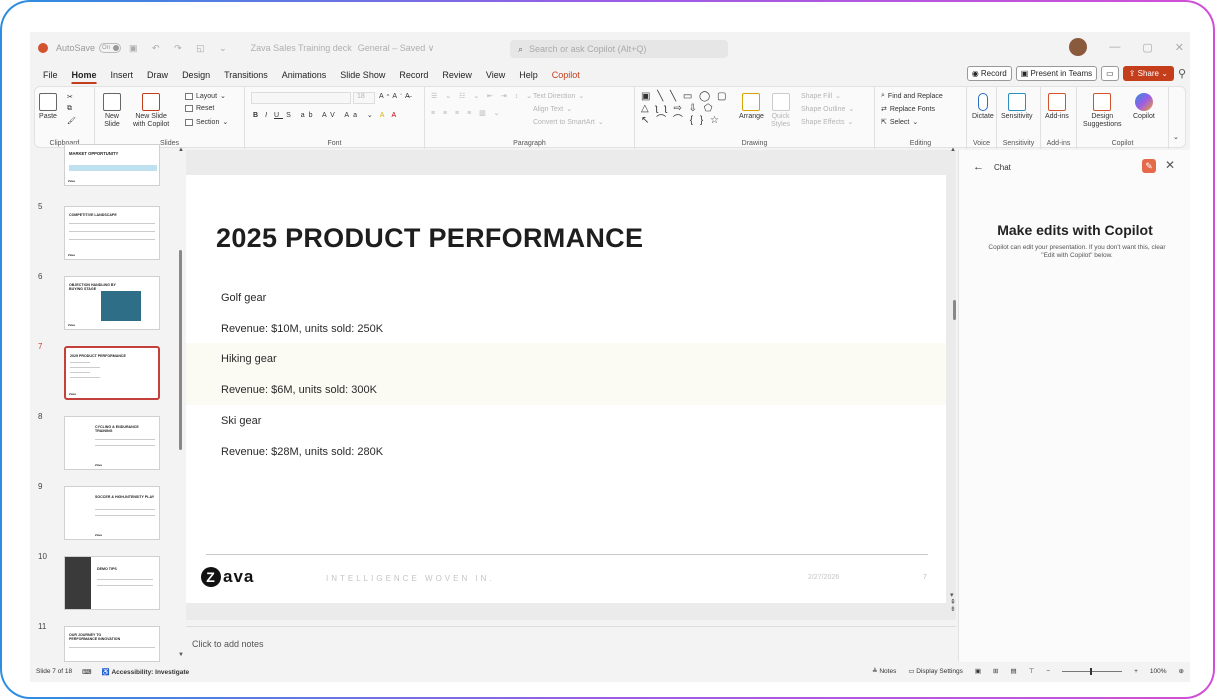  What do you see at coordinates (181, 48) in the screenshot?
I see `quick-access-icons: ▣ ↶ ↷ ◱ ⌄` at bounding box center [181, 48].